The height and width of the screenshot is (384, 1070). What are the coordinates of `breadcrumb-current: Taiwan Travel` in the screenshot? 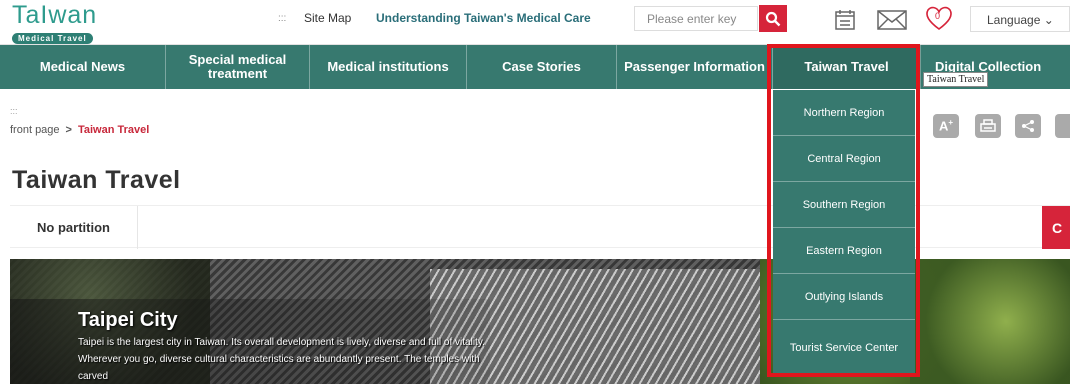 It's located at (113, 130).